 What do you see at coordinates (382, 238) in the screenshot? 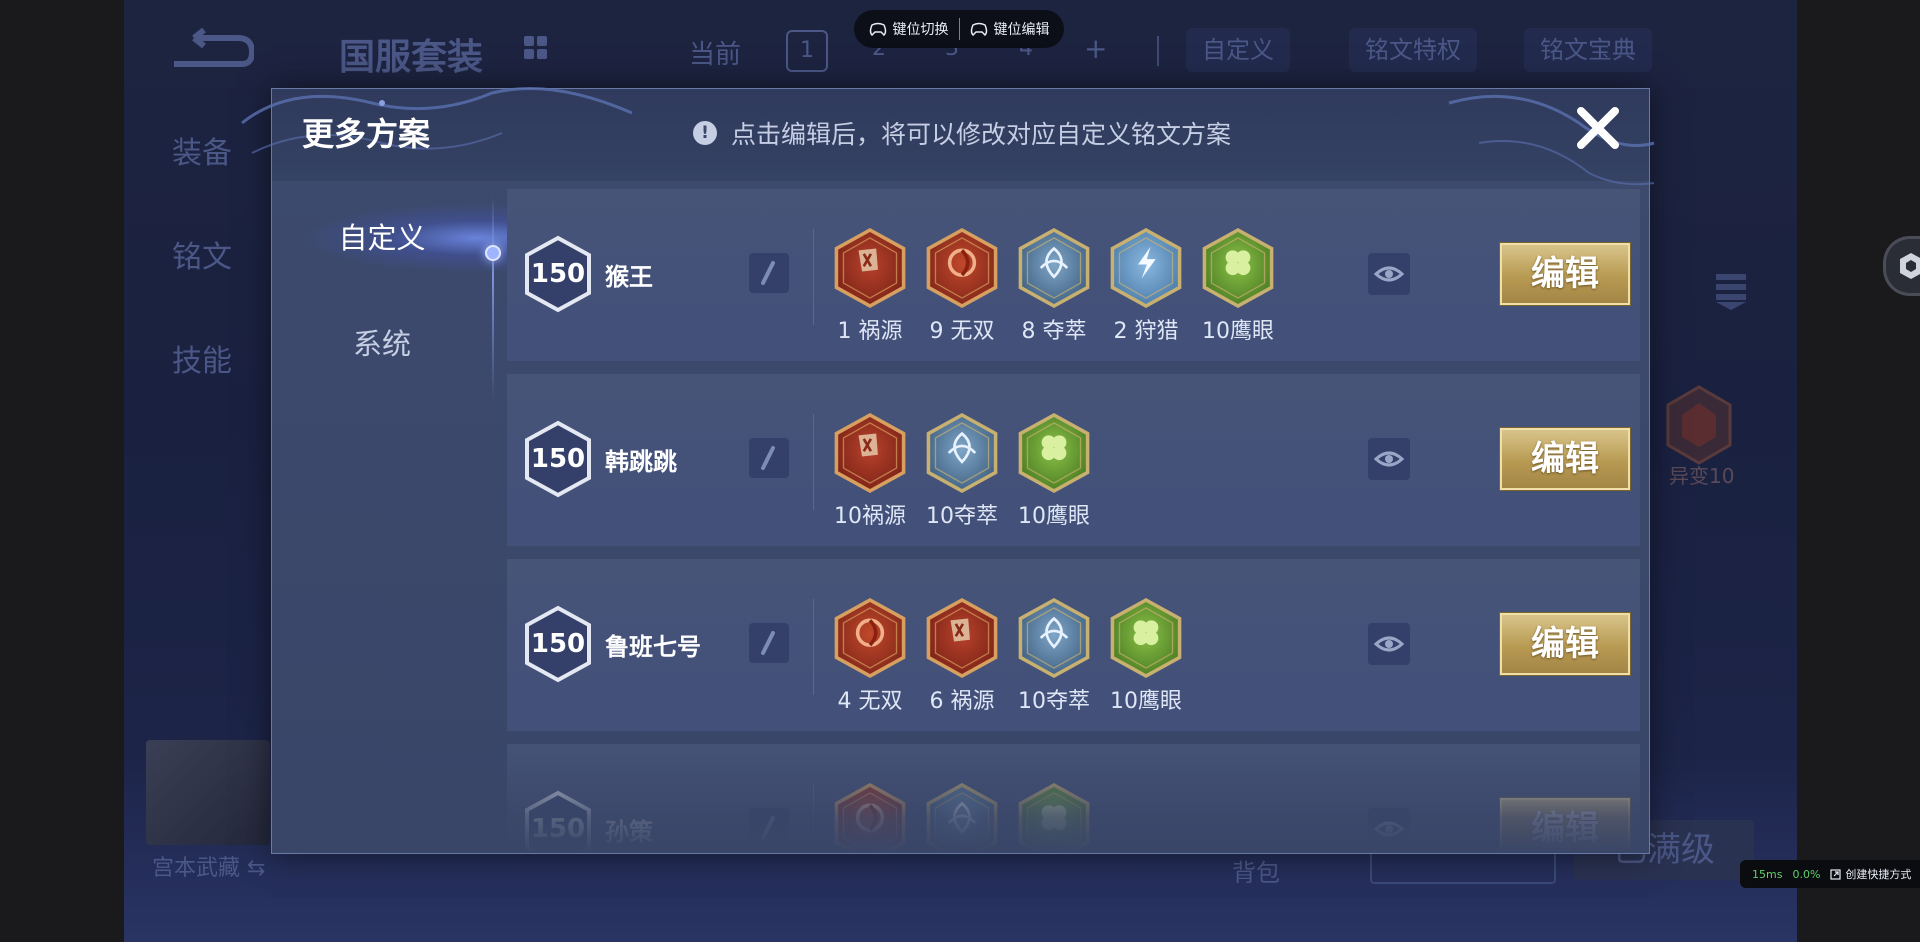
I see `tab-custom: 自定义` at bounding box center [382, 238].